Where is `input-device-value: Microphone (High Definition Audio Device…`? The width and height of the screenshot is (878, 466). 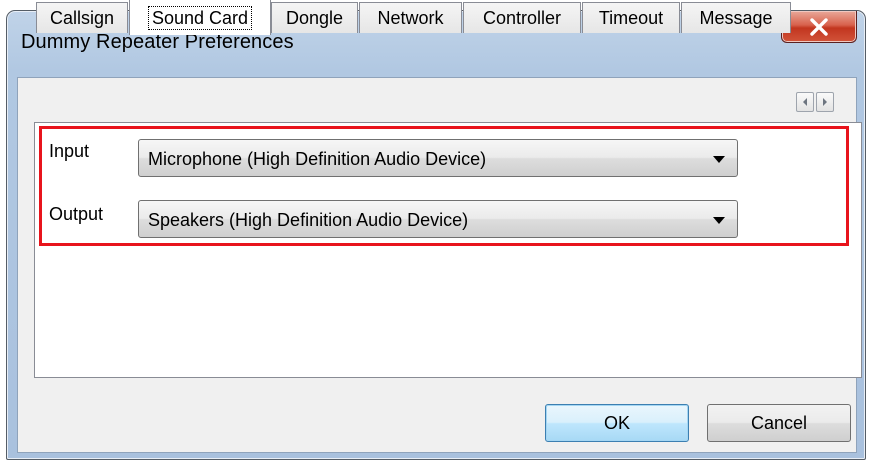
input-device-value: Microphone (High Definition Audio Device… is located at coordinates (317, 159).